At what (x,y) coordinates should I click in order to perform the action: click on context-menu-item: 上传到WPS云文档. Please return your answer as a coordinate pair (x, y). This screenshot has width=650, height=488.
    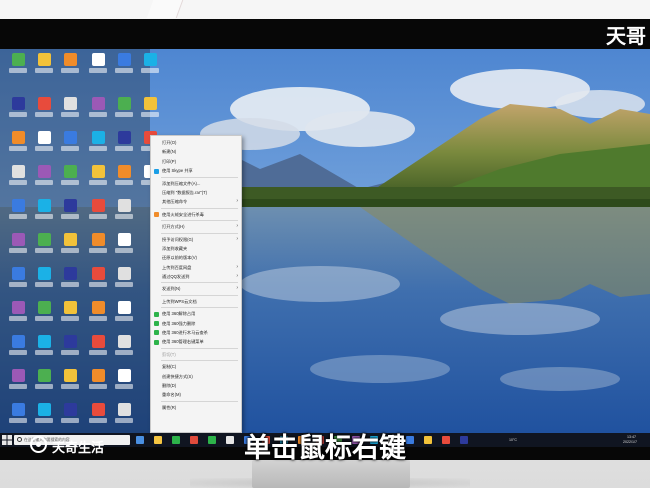
    Looking at the image, I should click on (196, 301).